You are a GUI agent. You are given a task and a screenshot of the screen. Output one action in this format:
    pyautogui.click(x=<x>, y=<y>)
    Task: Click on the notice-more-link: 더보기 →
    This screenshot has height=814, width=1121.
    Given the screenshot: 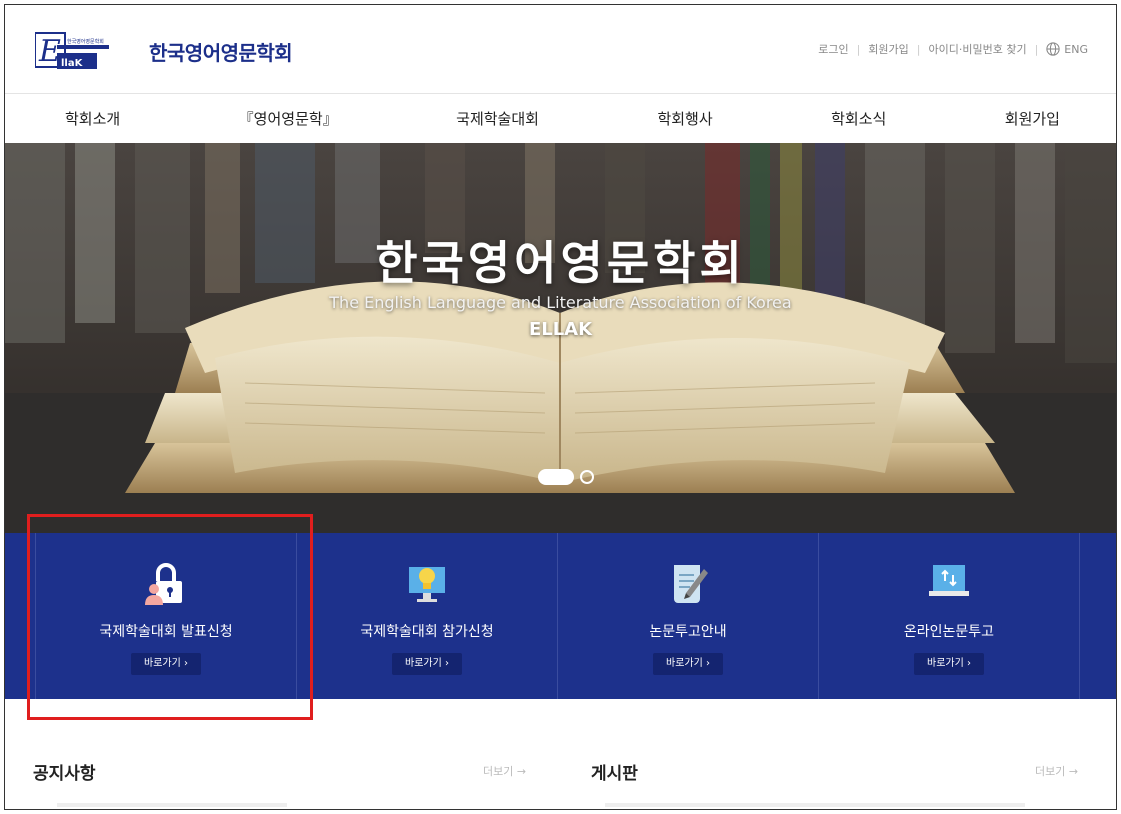 What is the action you would take?
    pyautogui.click(x=504, y=771)
    